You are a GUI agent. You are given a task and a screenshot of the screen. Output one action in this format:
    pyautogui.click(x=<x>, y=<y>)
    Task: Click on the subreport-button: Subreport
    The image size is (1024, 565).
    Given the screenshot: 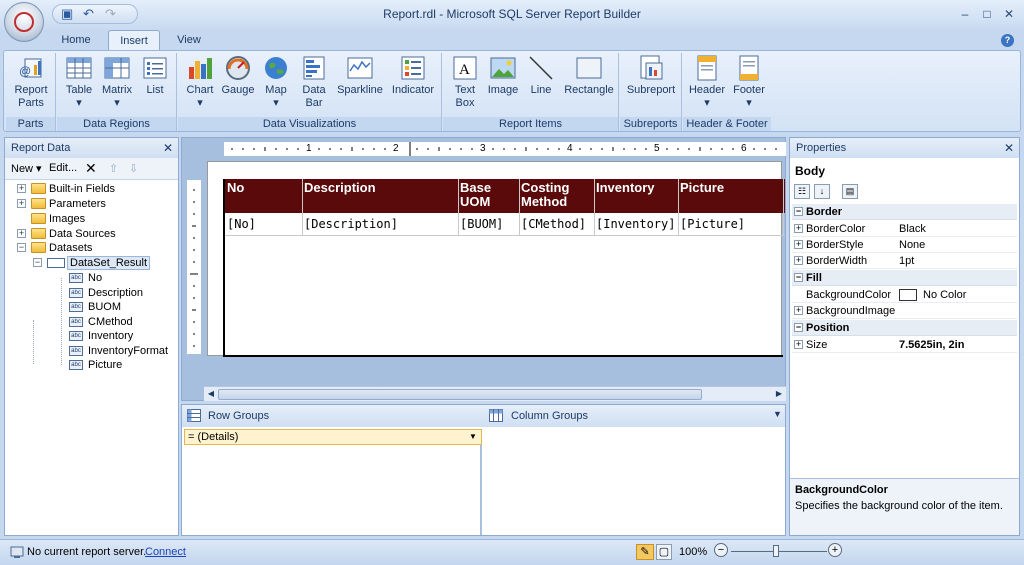 What is the action you would take?
    pyautogui.click(x=651, y=76)
    